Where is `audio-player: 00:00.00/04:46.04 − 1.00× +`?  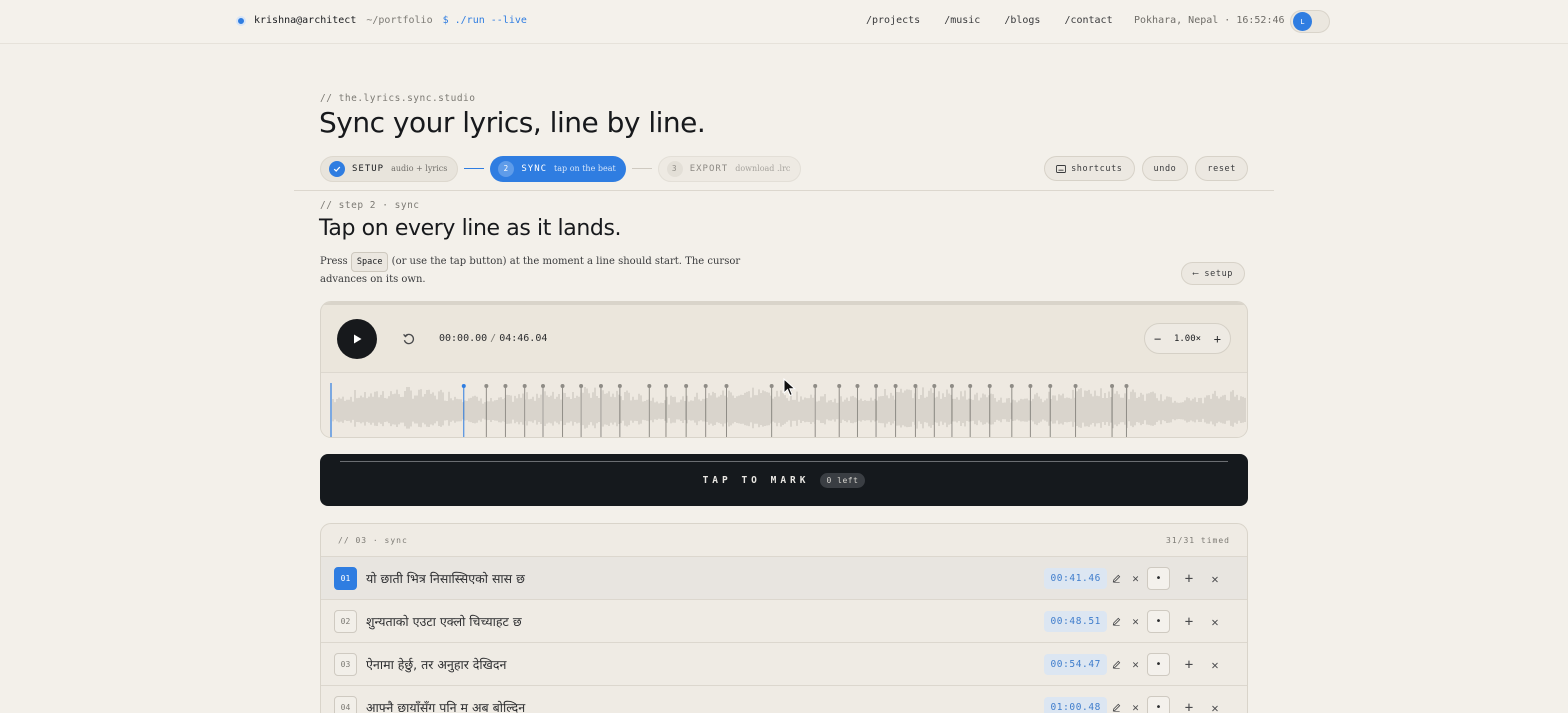
audio-player: 00:00.00/04:46.04 − 1.00× + is located at coordinates (784, 369).